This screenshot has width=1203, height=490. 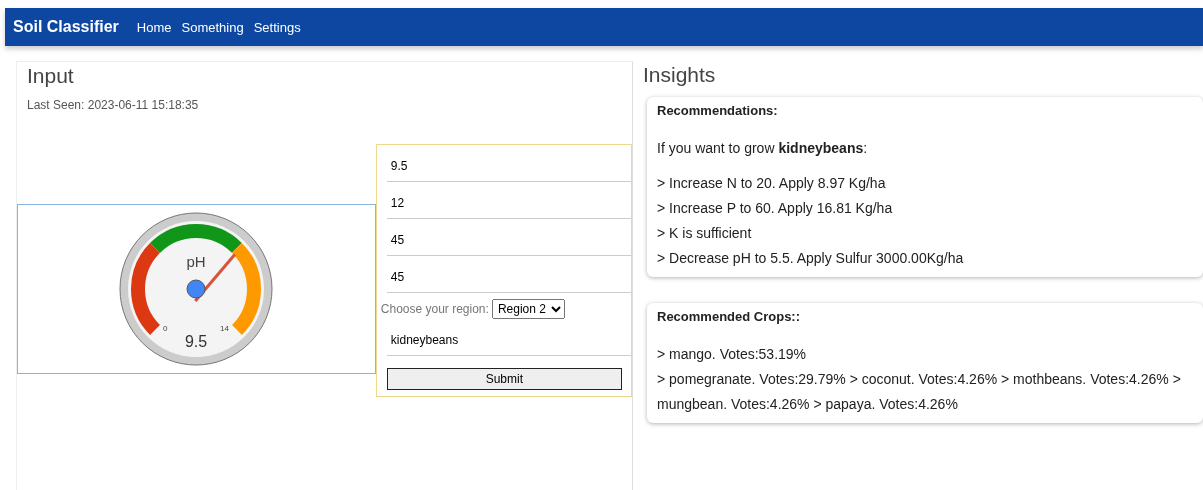 I want to click on region-label: Choose your region:, so click(x=434, y=309).